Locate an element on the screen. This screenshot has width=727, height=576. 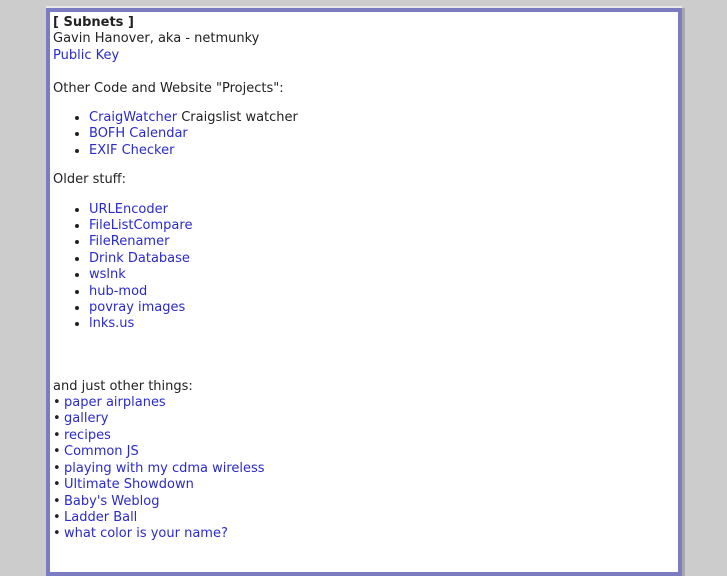
list-item: • recipes is located at coordinates (82, 435).